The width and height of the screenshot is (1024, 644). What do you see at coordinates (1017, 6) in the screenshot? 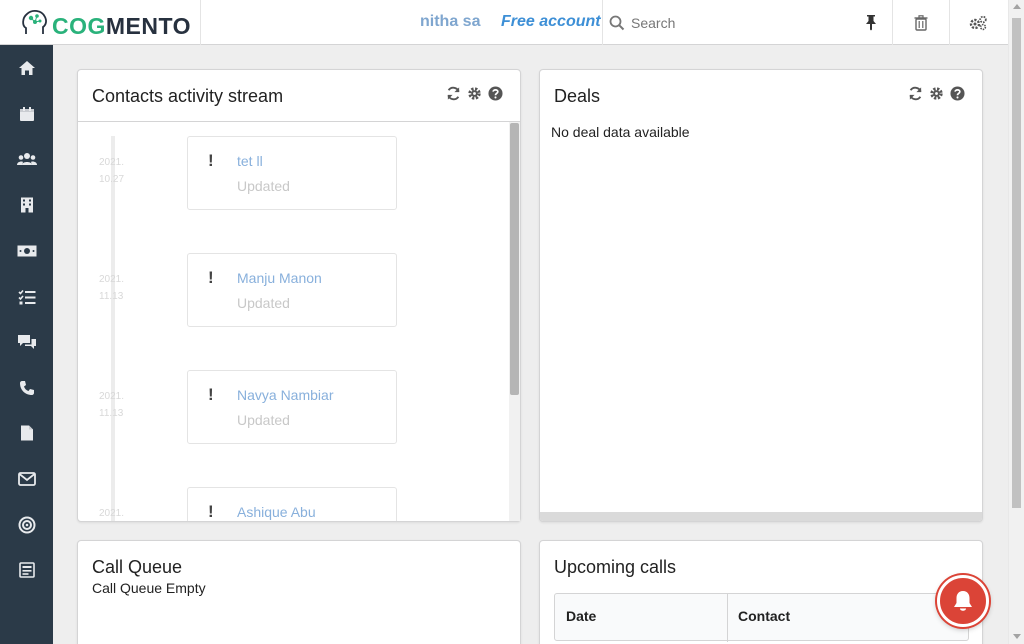
I see `scroll-up-arrow` at bounding box center [1017, 6].